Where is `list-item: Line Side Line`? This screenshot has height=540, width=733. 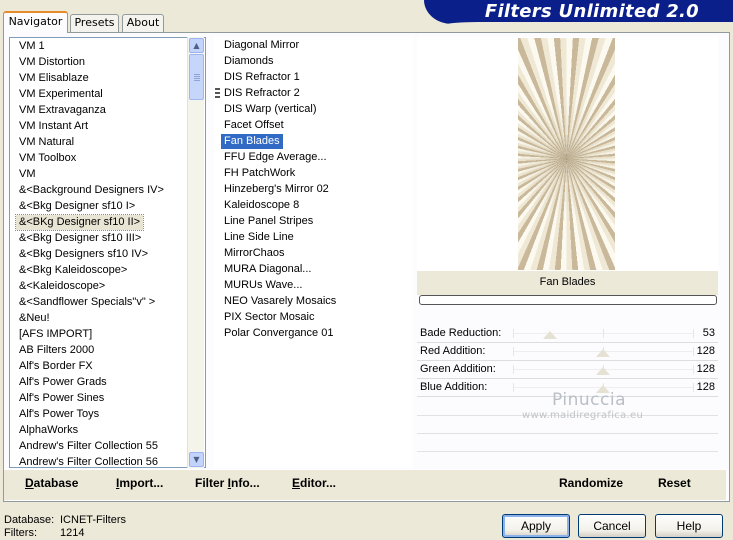 list-item: Line Side Line is located at coordinates (259, 237).